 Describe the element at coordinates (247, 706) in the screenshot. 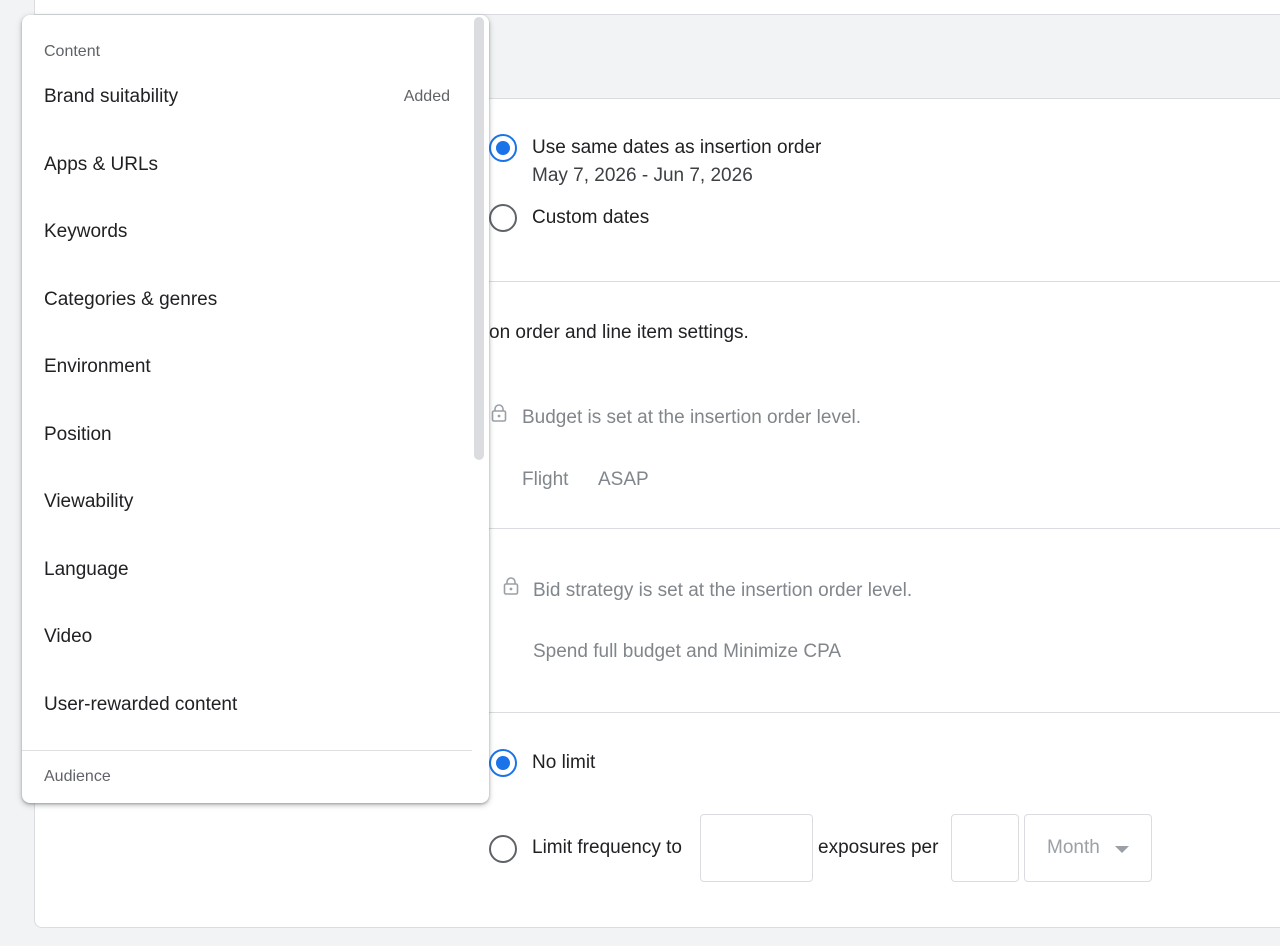

I see `menu-item-user-rewarded-content: User-rewarded content` at that location.